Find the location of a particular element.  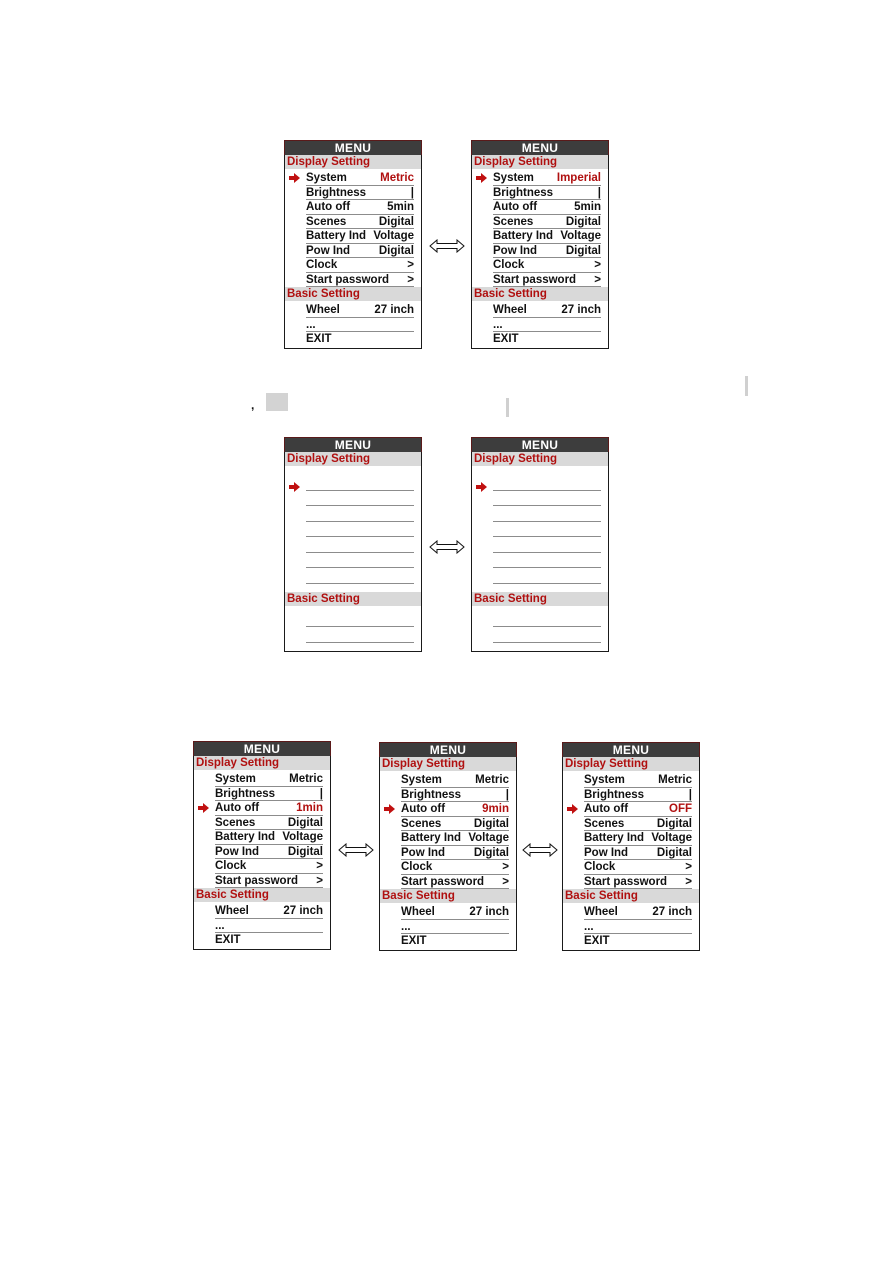

menu-item: System Imperial is located at coordinates (538, 178).